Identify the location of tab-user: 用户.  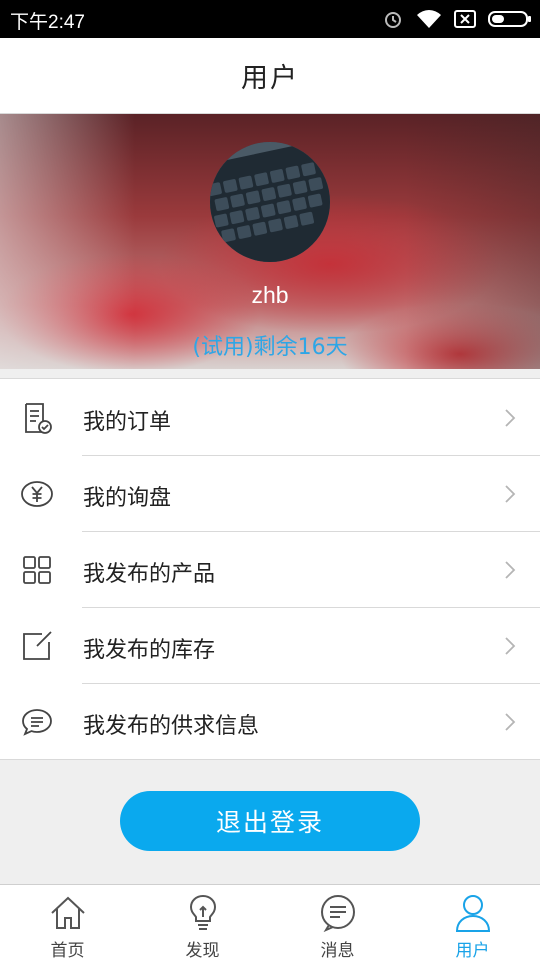
(472, 922).